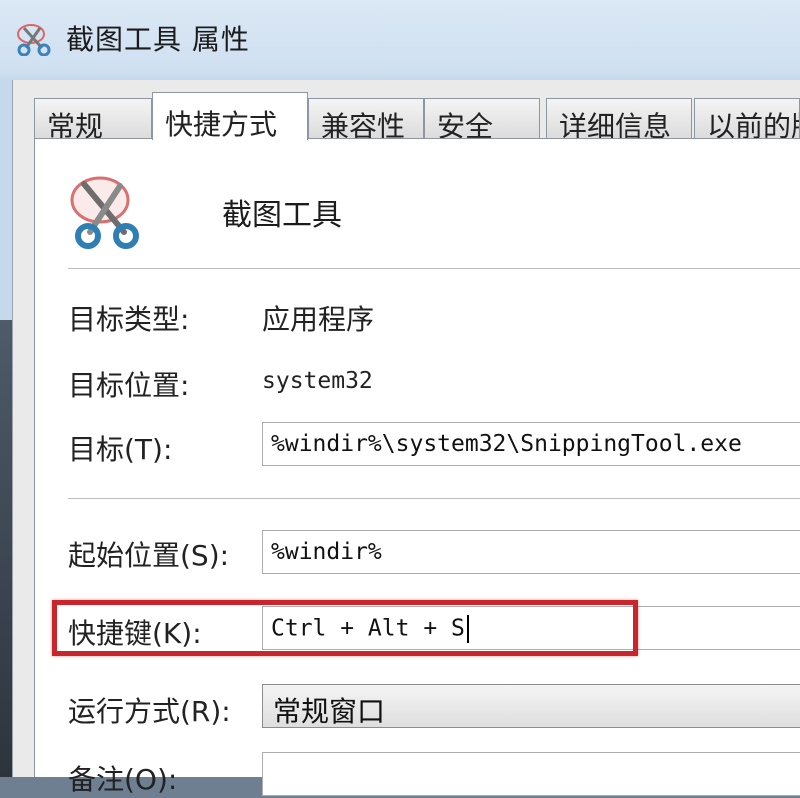  What do you see at coordinates (465, 124) in the screenshot?
I see `tab-label: 安全` at bounding box center [465, 124].